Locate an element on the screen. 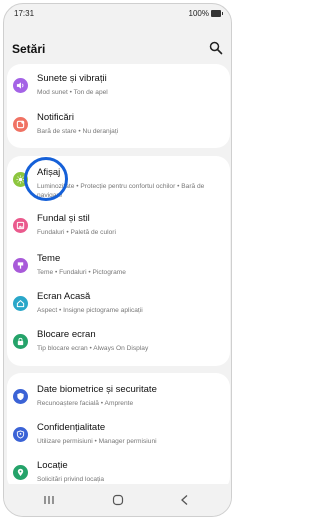 The image size is (320, 520). item-subtitle: Solicitări privind locația is located at coordinates (71, 479).